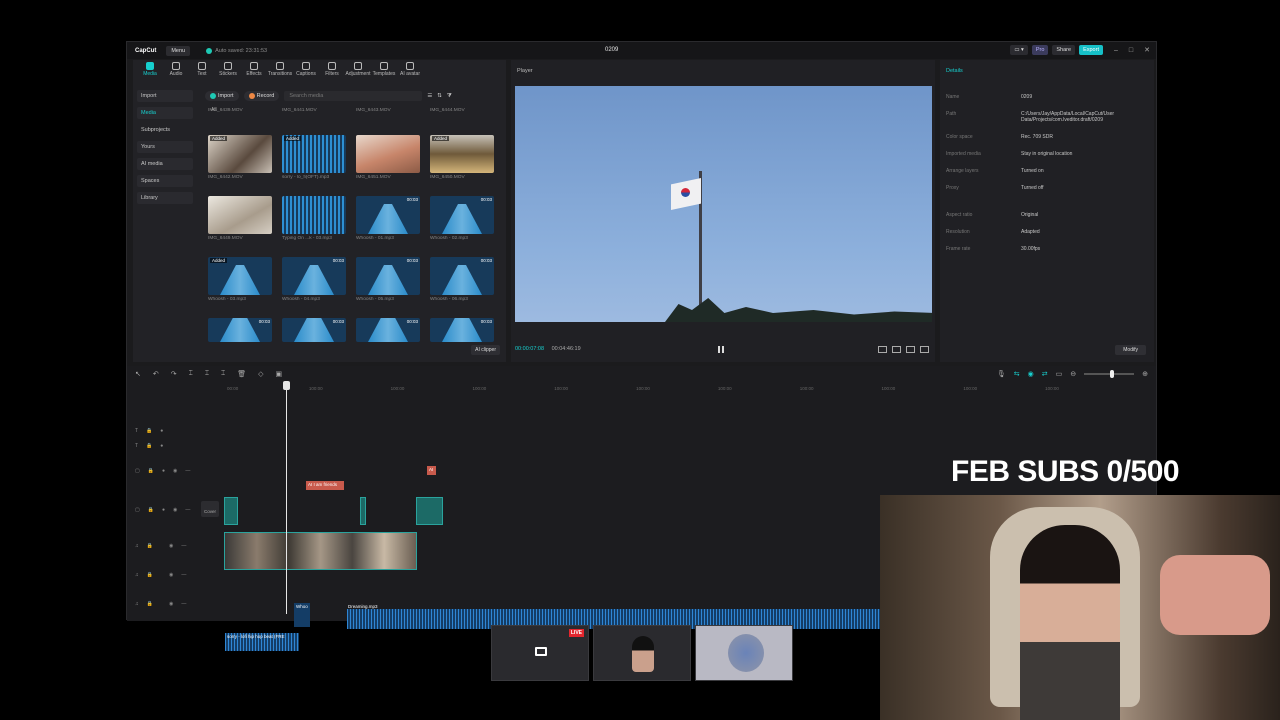 The image size is (1280, 720). Describe the element at coordinates (1131, 50) in the screenshot. I see `maximize-icon: □` at that location.